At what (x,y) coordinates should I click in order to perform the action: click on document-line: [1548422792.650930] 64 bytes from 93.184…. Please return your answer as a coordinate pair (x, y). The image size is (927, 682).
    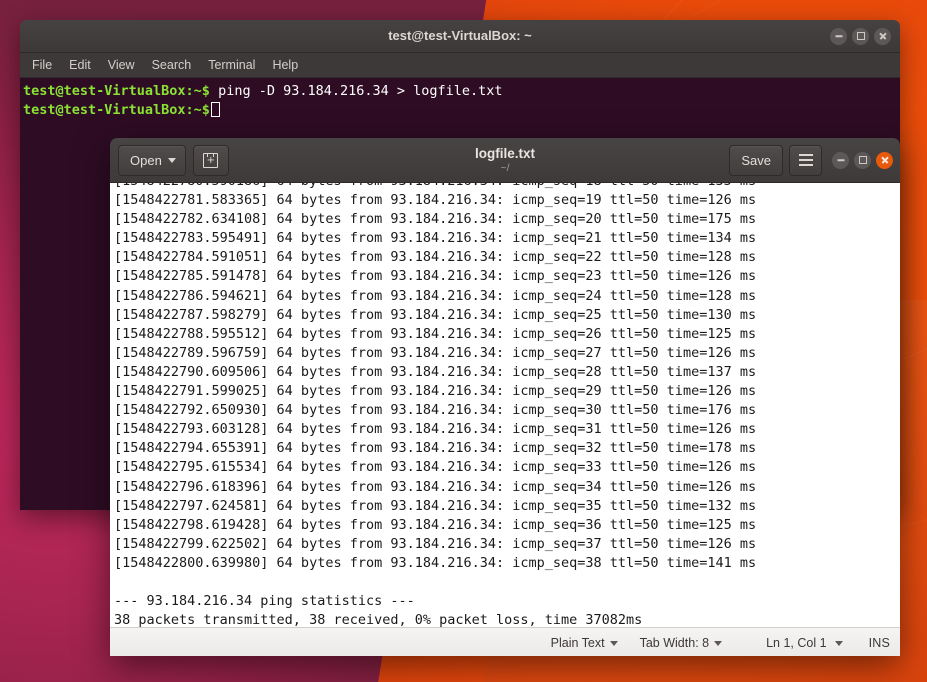
    Looking at the image, I should click on (435, 410).